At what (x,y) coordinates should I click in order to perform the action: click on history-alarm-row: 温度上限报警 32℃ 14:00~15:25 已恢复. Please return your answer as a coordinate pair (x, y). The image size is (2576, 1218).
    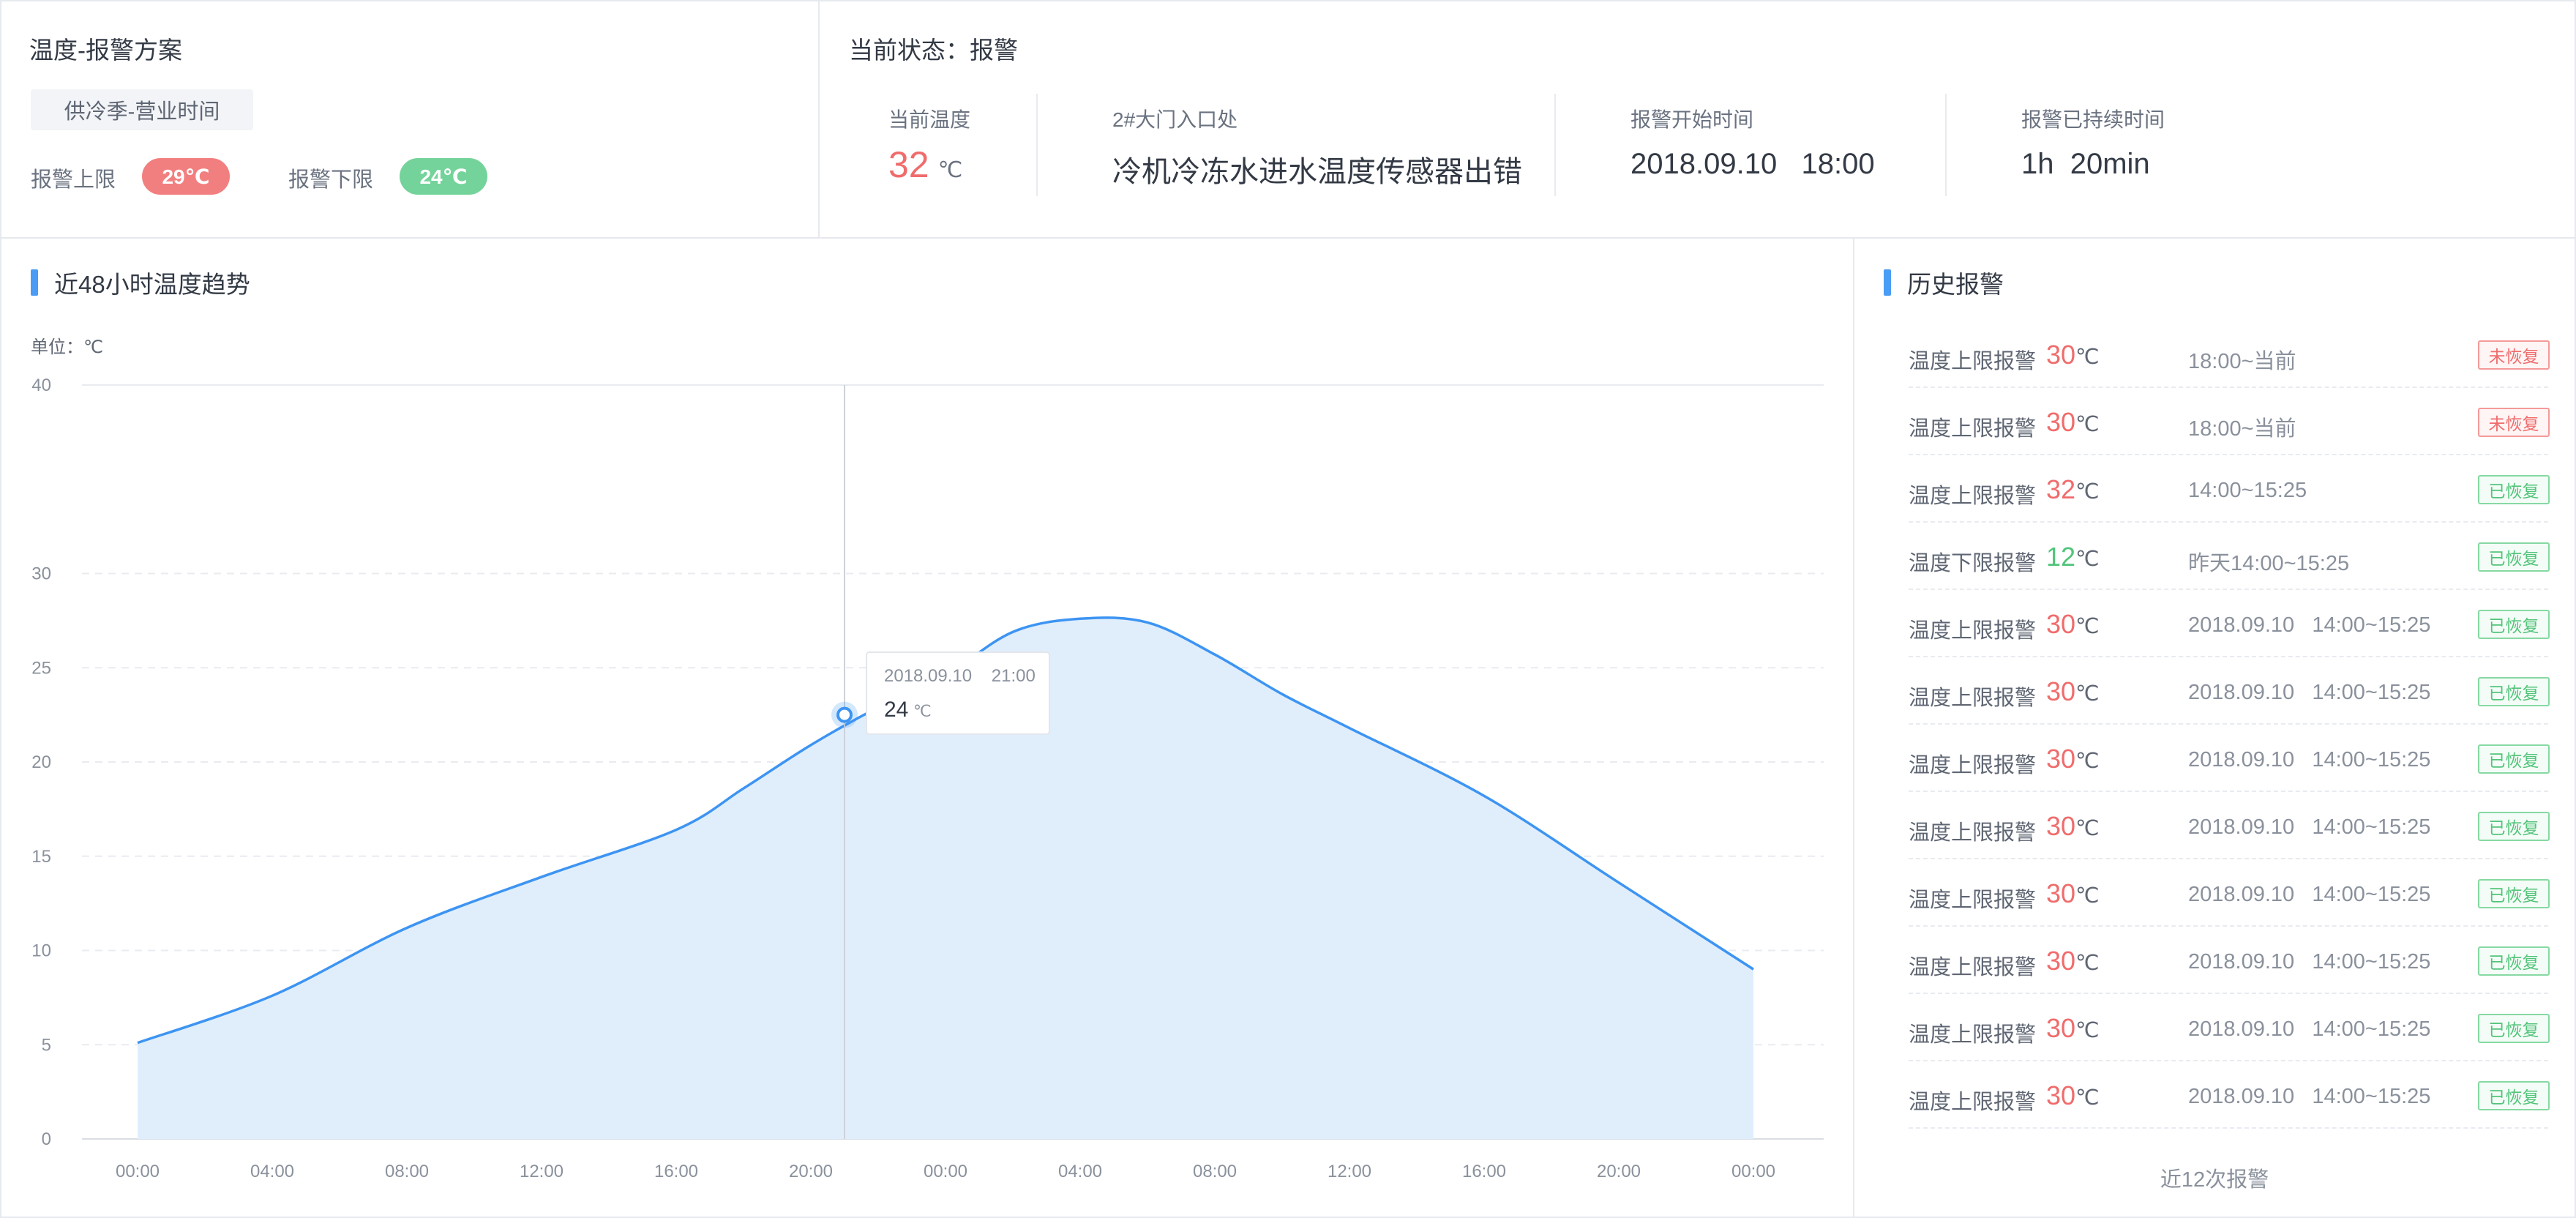
    Looking at the image, I should click on (2229, 489).